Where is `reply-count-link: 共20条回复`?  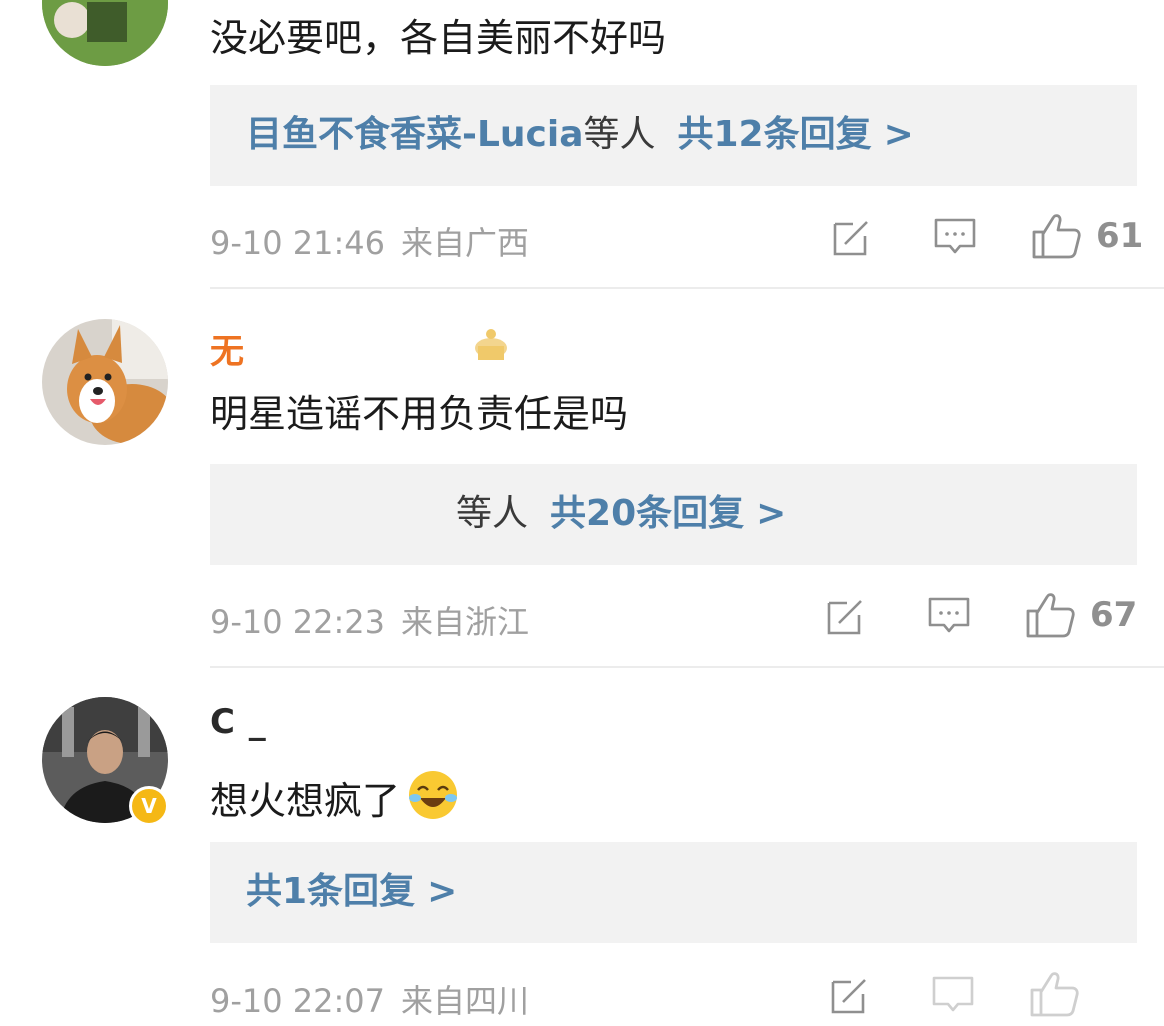
reply-count-link: 共20条回复 is located at coordinates (647, 513).